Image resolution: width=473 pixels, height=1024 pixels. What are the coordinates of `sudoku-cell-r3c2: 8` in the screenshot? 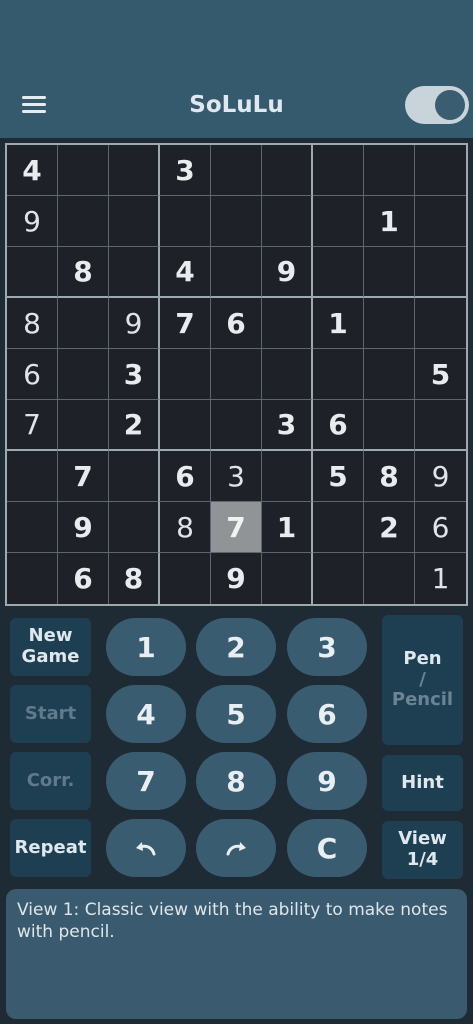 It's located at (83, 272).